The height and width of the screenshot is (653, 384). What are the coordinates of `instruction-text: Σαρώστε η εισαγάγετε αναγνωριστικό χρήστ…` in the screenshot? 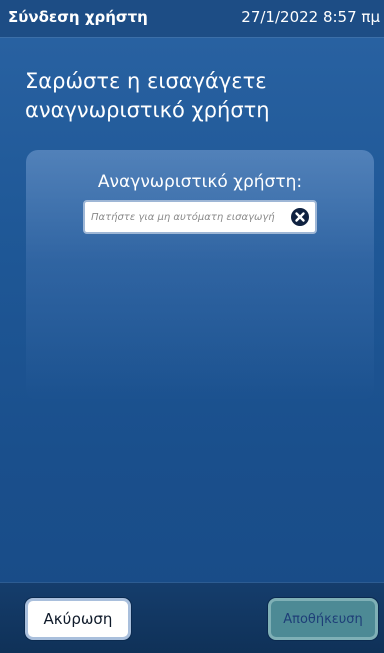 It's located at (147, 95).